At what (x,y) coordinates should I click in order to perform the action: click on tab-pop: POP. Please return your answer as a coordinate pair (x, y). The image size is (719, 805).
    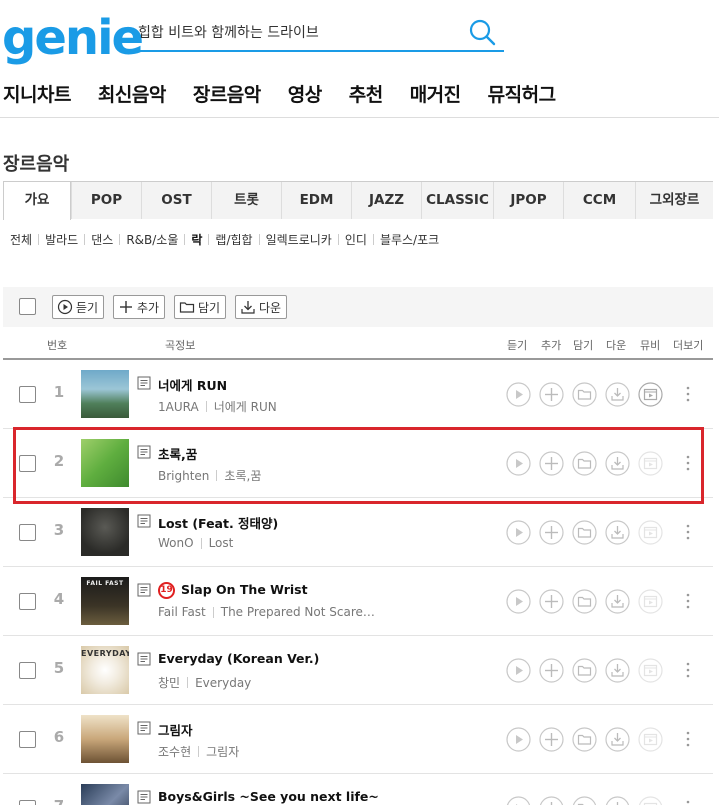
    Looking at the image, I should click on (106, 200).